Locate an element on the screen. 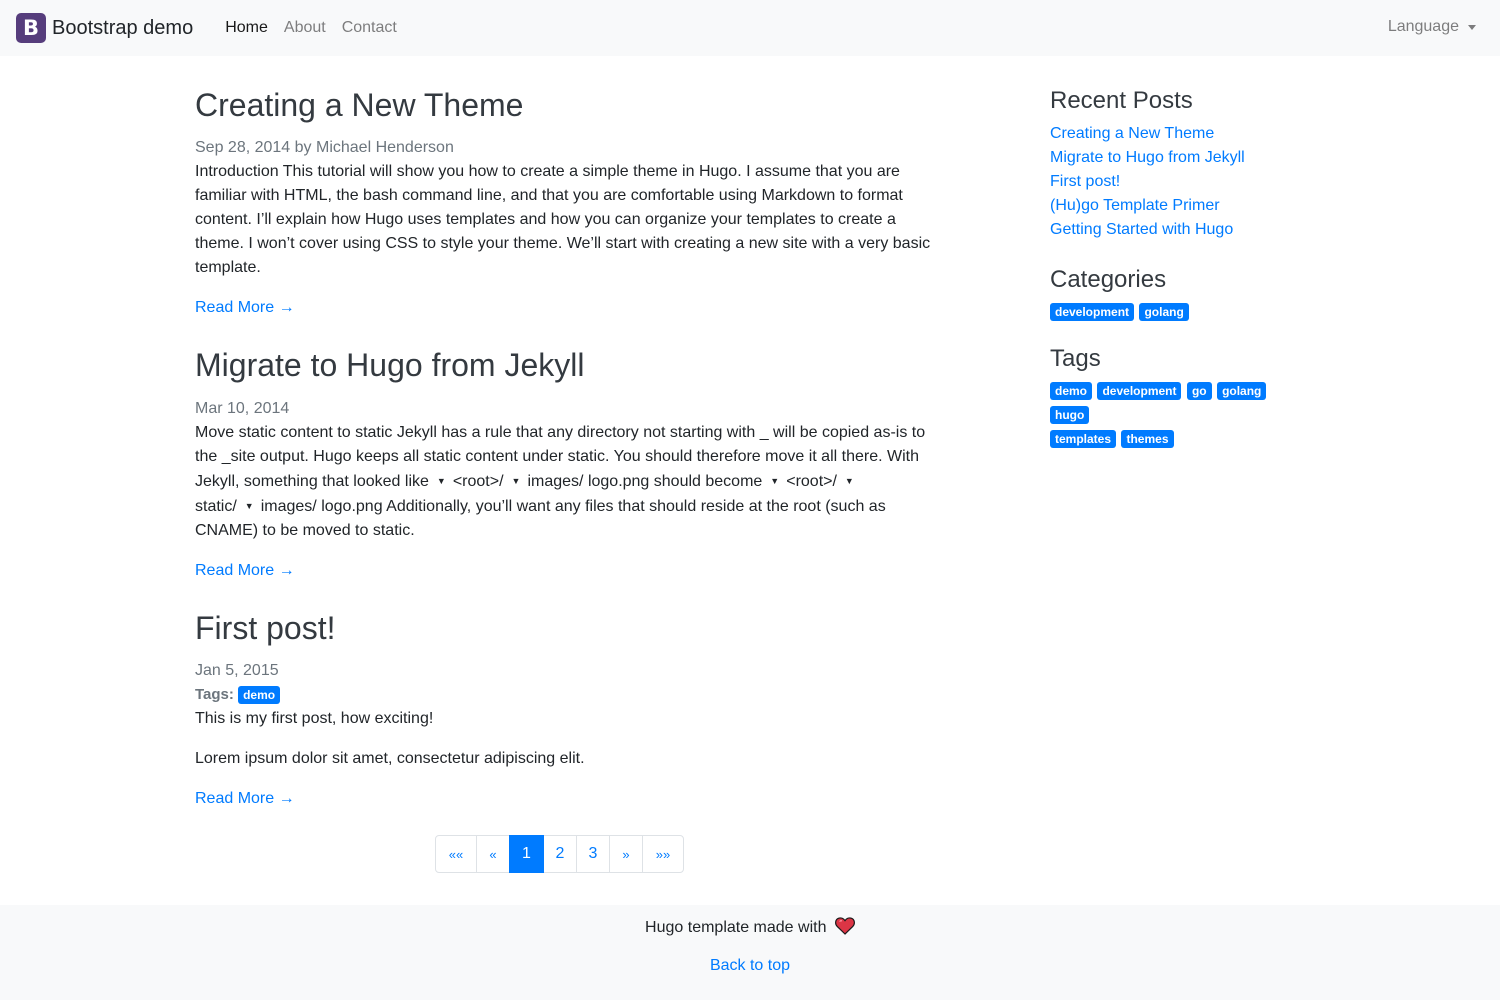  footer: Hugo template made with Back to top is located at coordinates (750, 952).